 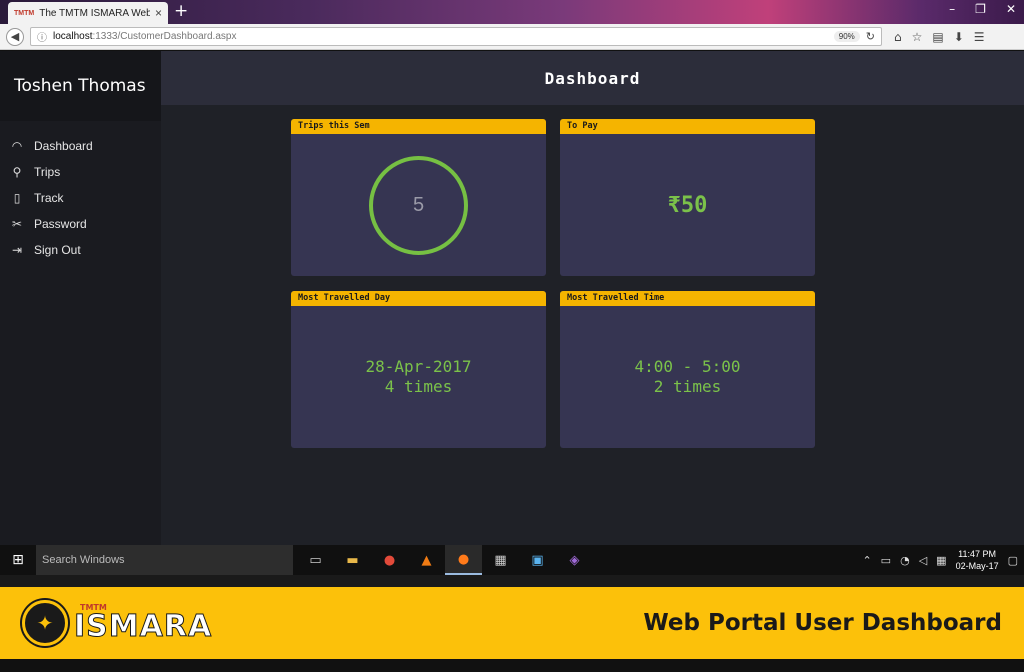 I want to click on trips-card: Trips this Sem 5, so click(x=418, y=197).